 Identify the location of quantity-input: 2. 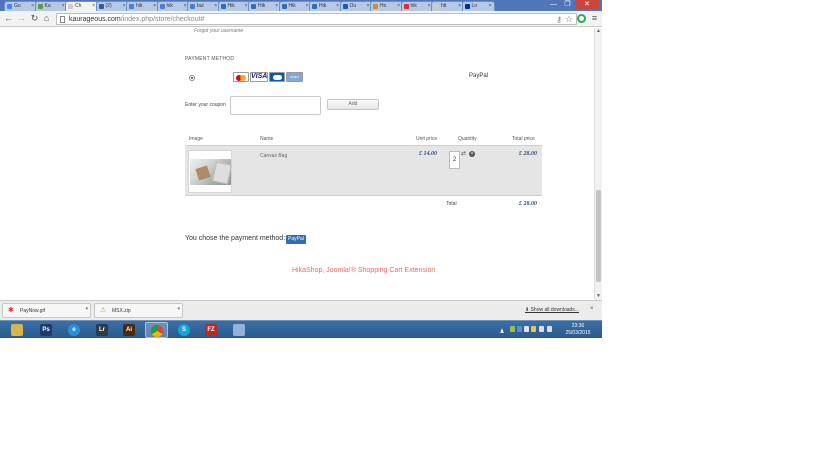
(454, 160).